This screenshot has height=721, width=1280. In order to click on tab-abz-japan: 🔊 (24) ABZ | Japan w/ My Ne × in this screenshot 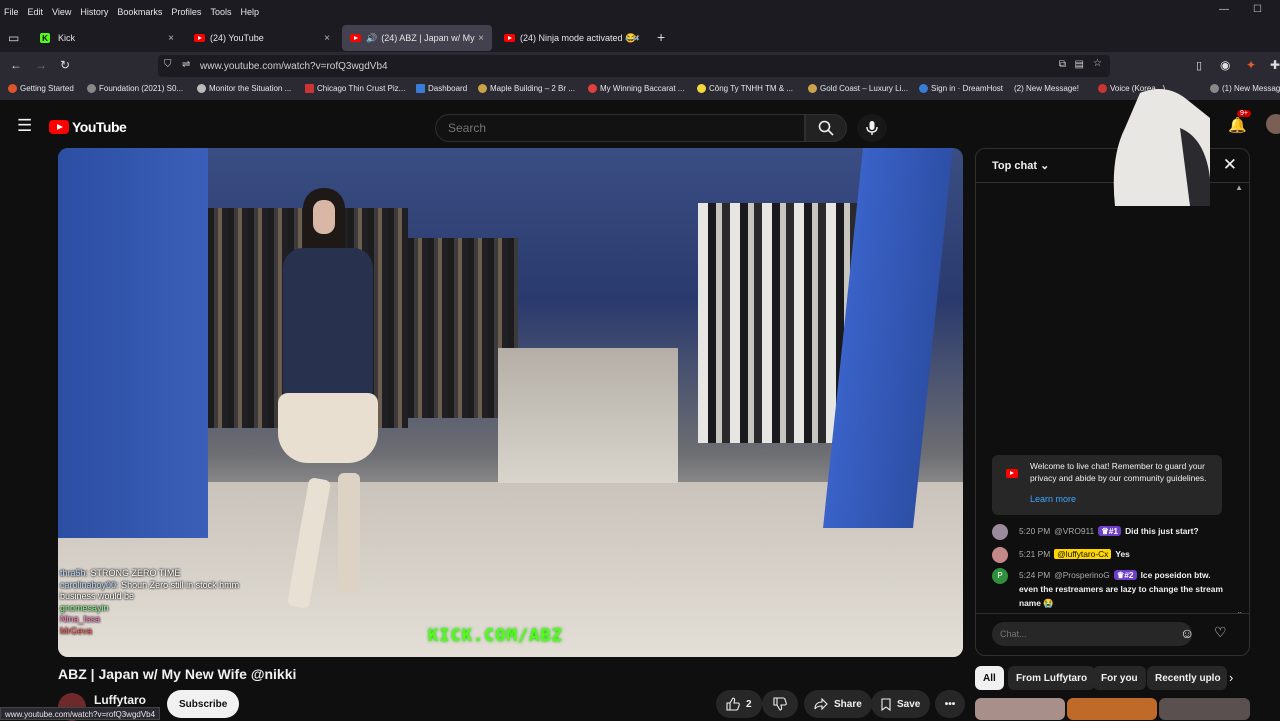, I will do `click(417, 38)`.